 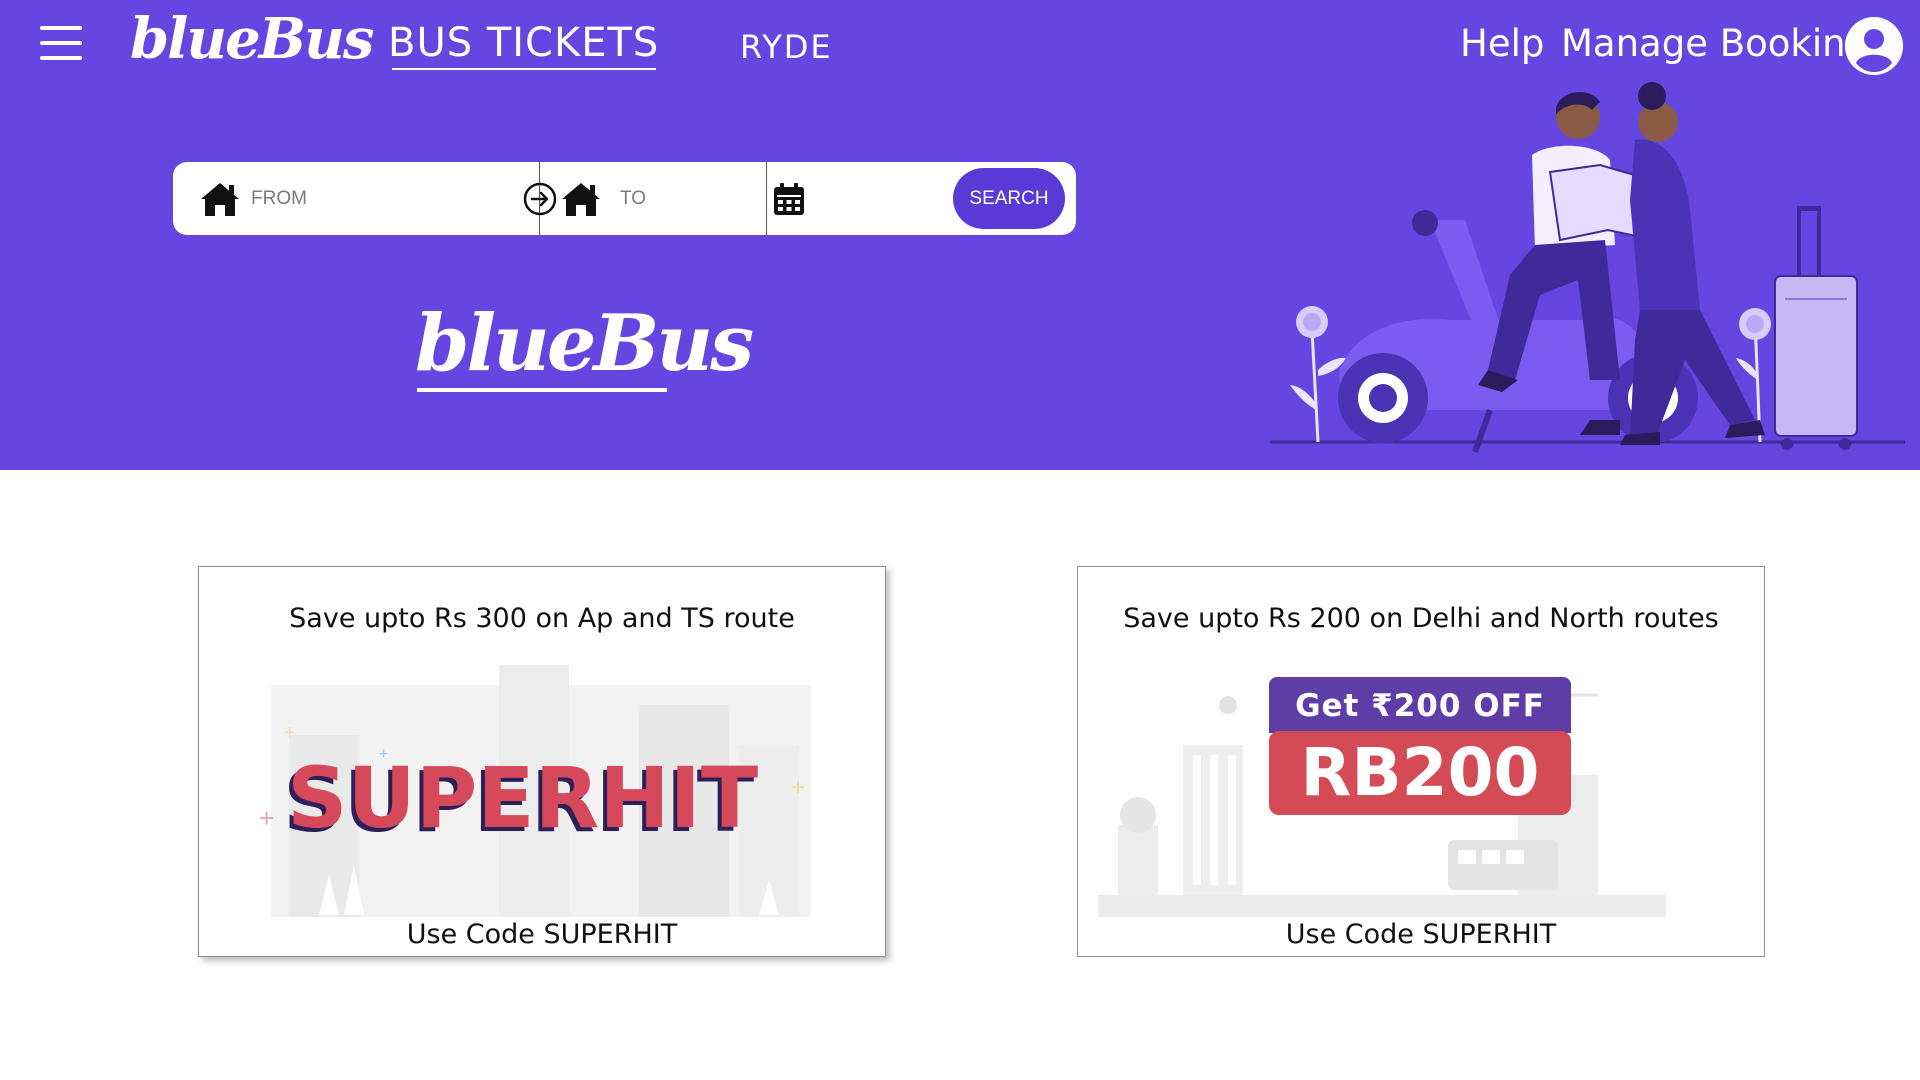 What do you see at coordinates (523, 43) in the screenshot?
I see `nav-bus-tickets: BUS TICKETS` at bounding box center [523, 43].